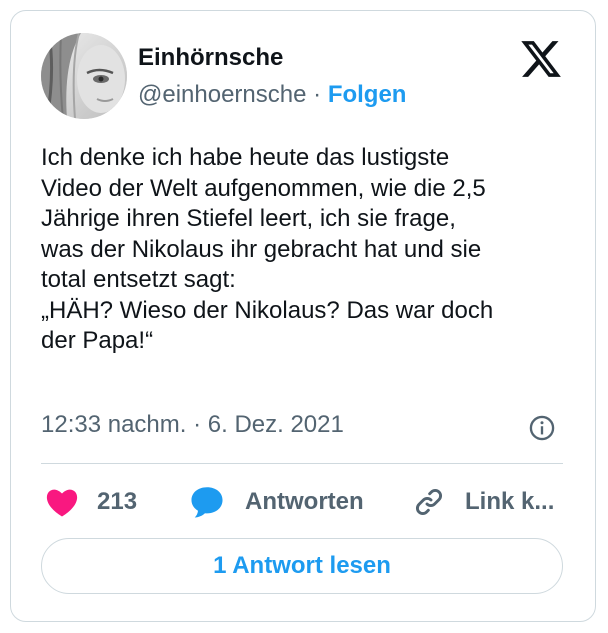 The image size is (608, 633). I want to click on speech-bubble-icon, so click(207, 502).